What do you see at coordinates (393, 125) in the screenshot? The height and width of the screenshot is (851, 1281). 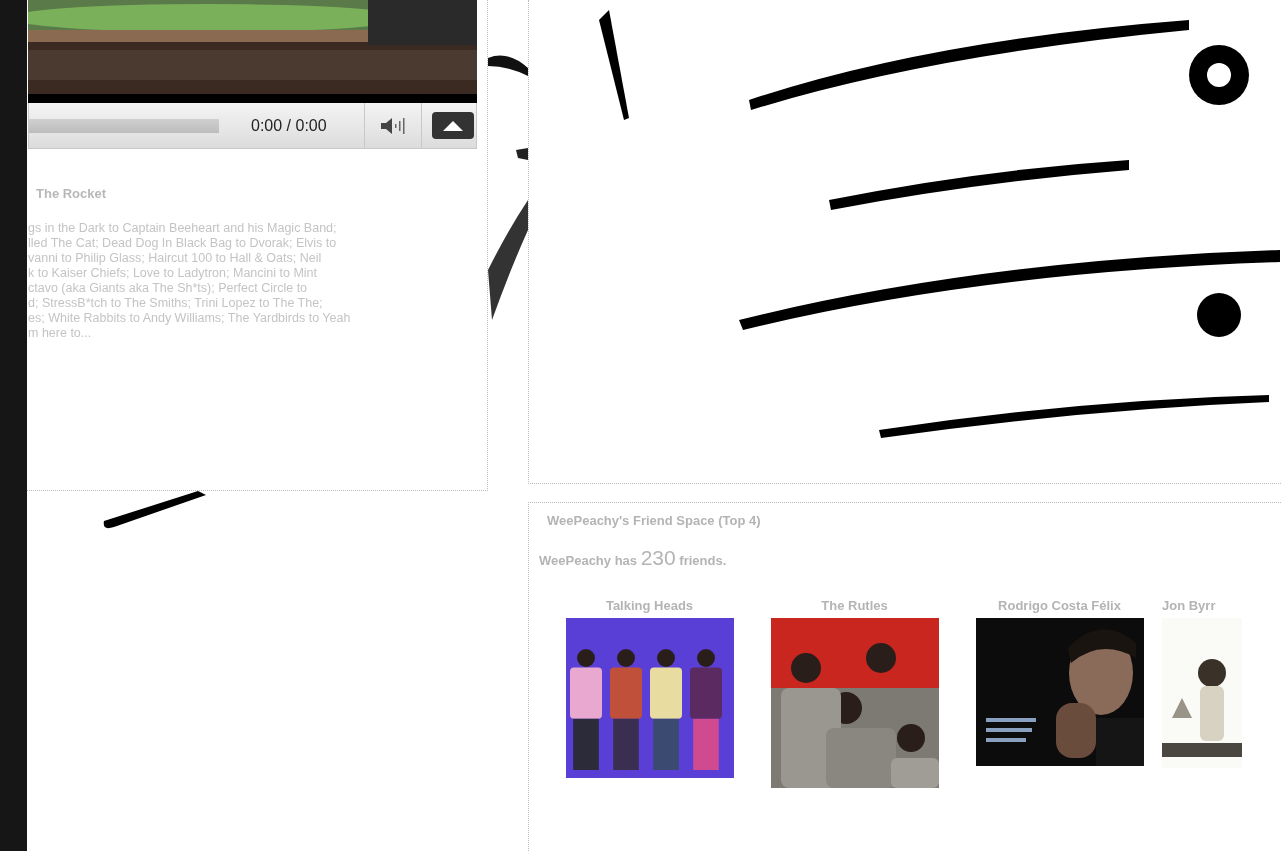 I see `volume-icon` at bounding box center [393, 125].